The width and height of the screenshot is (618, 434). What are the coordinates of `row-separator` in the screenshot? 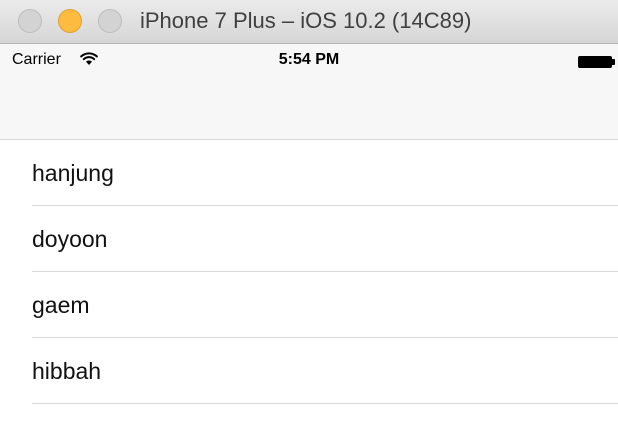 It's located at (325, 403).